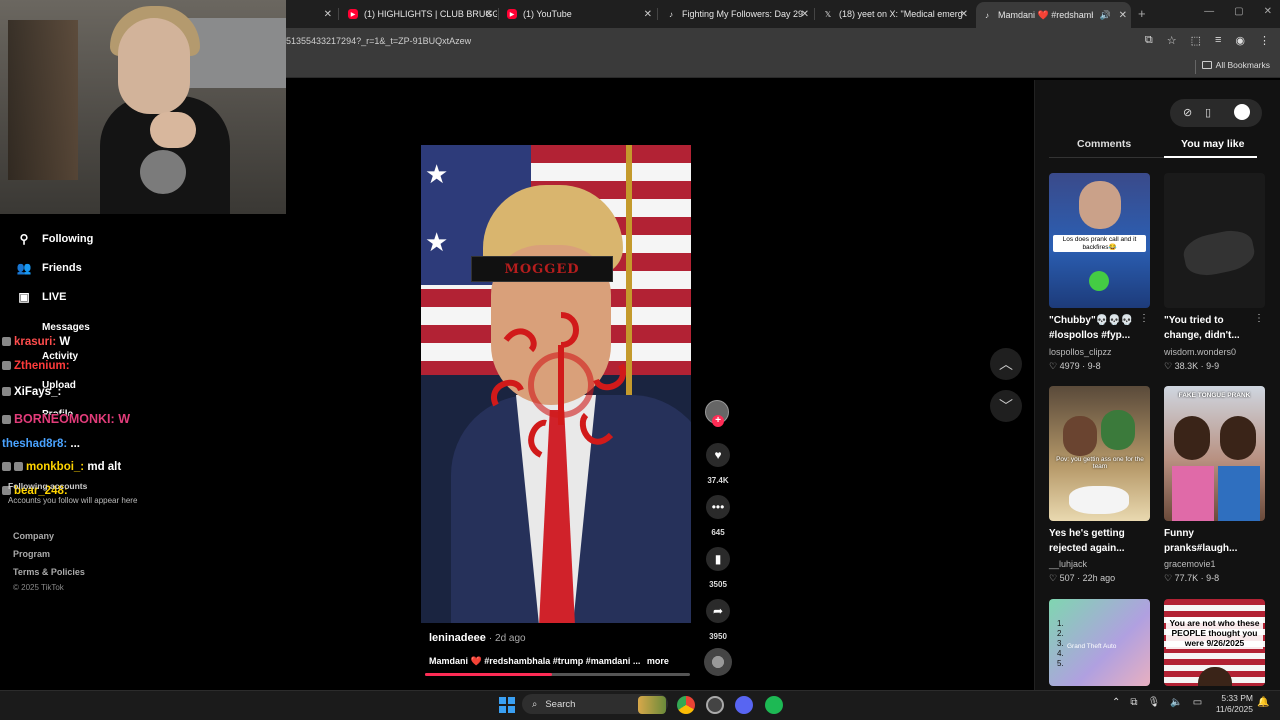 Image resolution: width=1280 pixels, height=720 pixels. I want to click on nav-following: ⚲ Following, so click(55, 239).